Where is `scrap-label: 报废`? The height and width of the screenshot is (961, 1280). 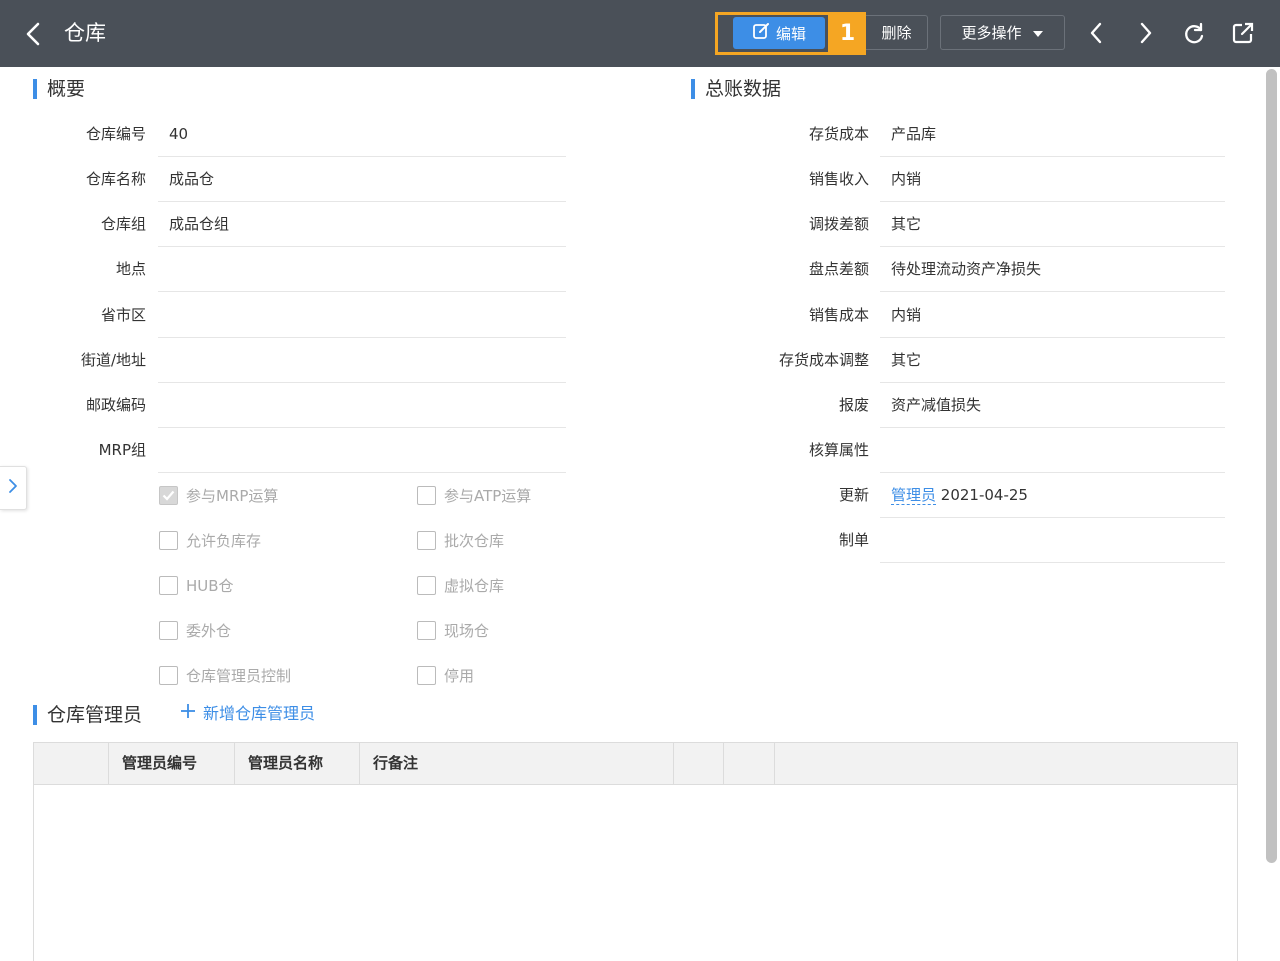
scrap-label: 报废 is located at coordinates (853, 405).